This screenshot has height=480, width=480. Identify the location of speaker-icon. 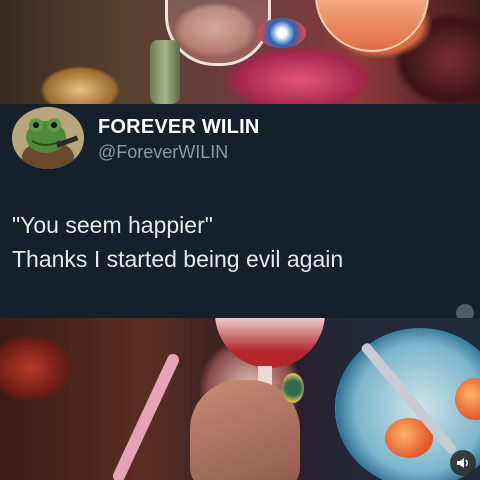
(462, 463).